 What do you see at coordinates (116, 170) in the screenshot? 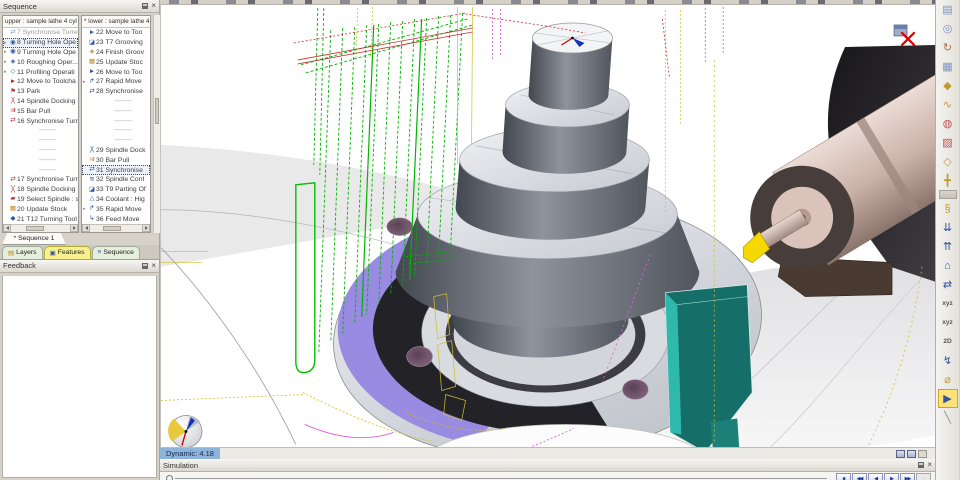
I see `sequence-item: ⇄ 31 Synchronise` at bounding box center [116, 170].